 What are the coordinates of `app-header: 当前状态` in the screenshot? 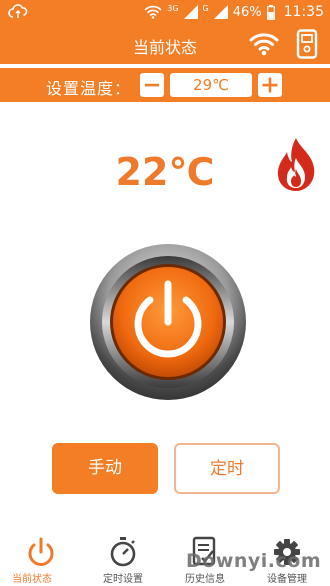 It's located at (165, 44).